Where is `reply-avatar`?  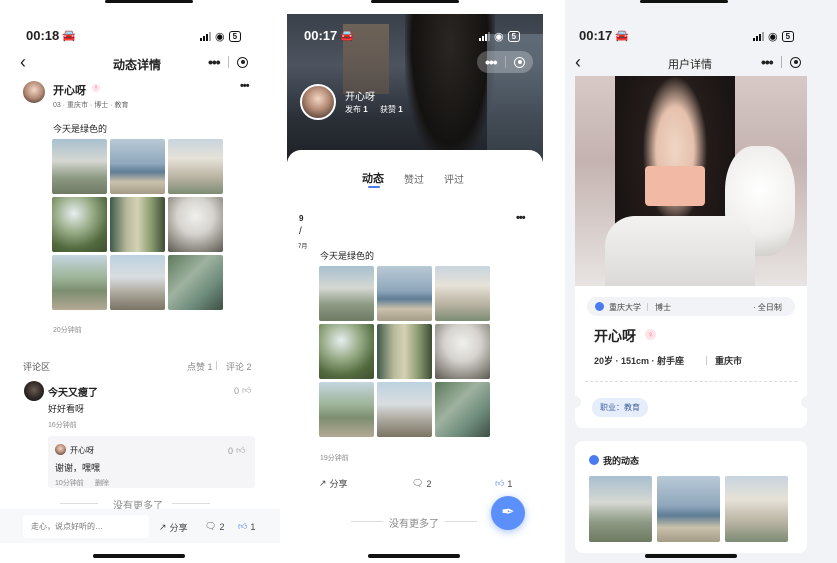 reply-avatar is located at coordinates (60, 449).